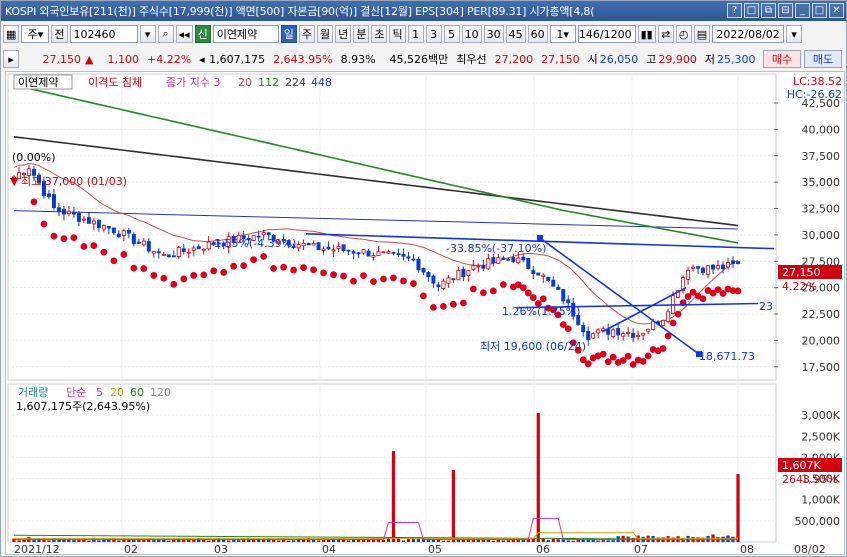  What do you see at coordinates (471, 34) in the screenshot?
I see `interval-10: 10` at bounding box center [471, 34].